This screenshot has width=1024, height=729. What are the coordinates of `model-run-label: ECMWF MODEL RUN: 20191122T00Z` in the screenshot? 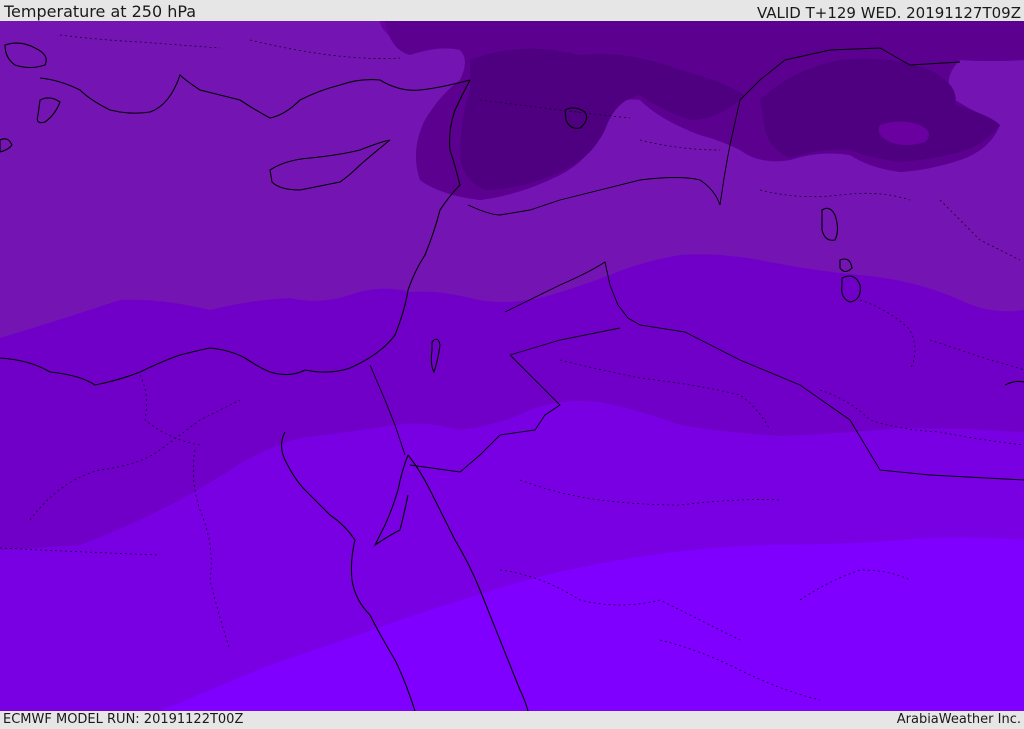 It's located at (123, 719).